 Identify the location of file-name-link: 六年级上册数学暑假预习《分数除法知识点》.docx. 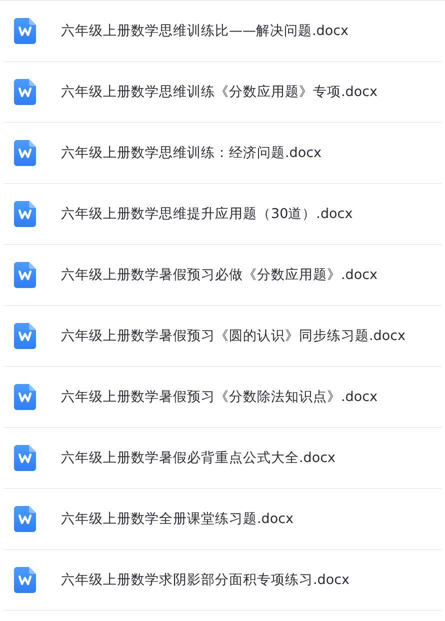
(219, 397).